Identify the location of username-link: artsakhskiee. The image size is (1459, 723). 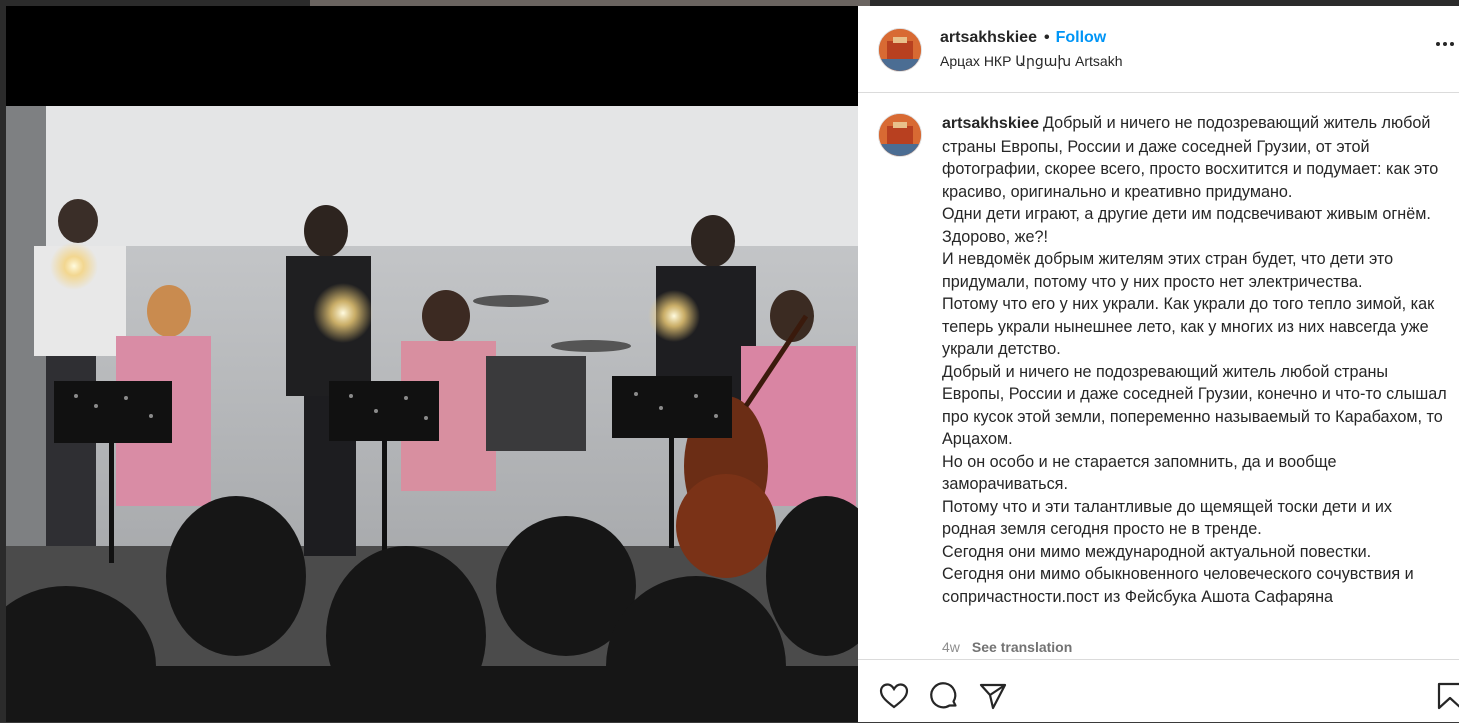
(988, 37).